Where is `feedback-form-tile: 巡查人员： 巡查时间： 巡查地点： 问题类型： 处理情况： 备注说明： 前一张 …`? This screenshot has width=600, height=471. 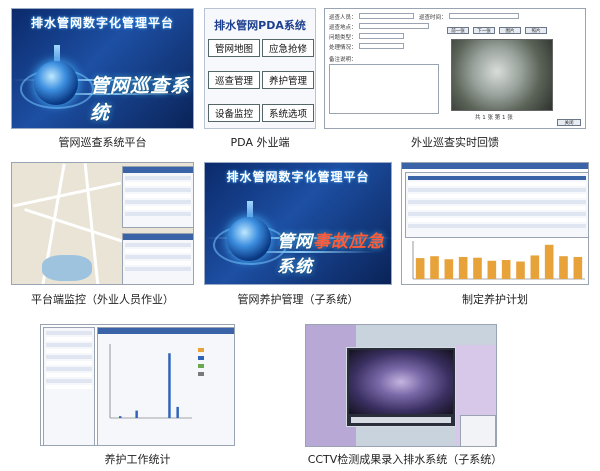
feedback-form-tile: 巡查人员： 巡查时间： 巡查地点： 问题类型： 处理情况： 备注说明： 前一张 … is located at coordinates (455, 68).